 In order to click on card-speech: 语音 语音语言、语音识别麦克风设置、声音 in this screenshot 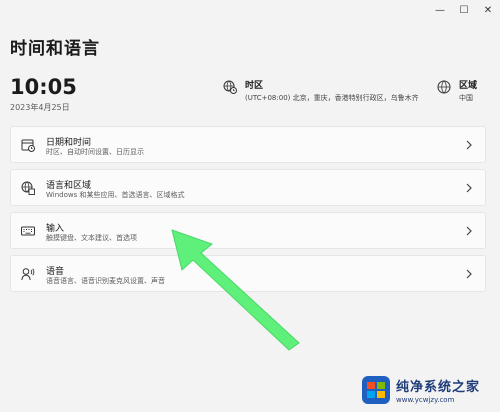, I will do `click(248, 273)`.